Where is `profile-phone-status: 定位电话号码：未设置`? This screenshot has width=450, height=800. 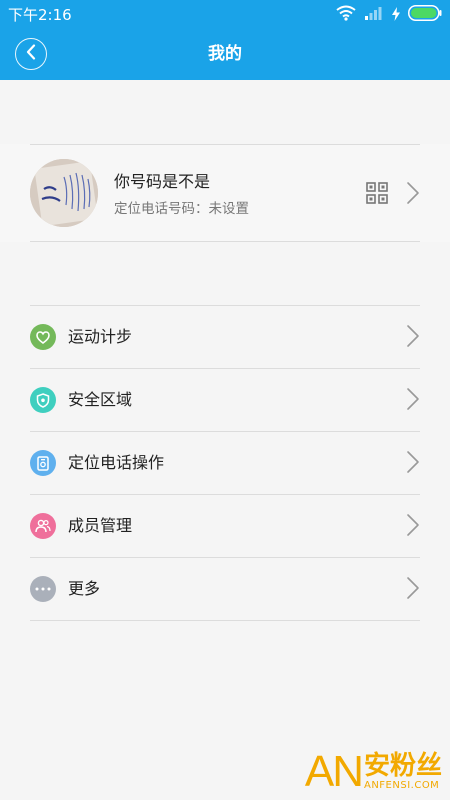 profile-phone-status: 定位电话号码：未设置 is located at coordinates (181, 209).